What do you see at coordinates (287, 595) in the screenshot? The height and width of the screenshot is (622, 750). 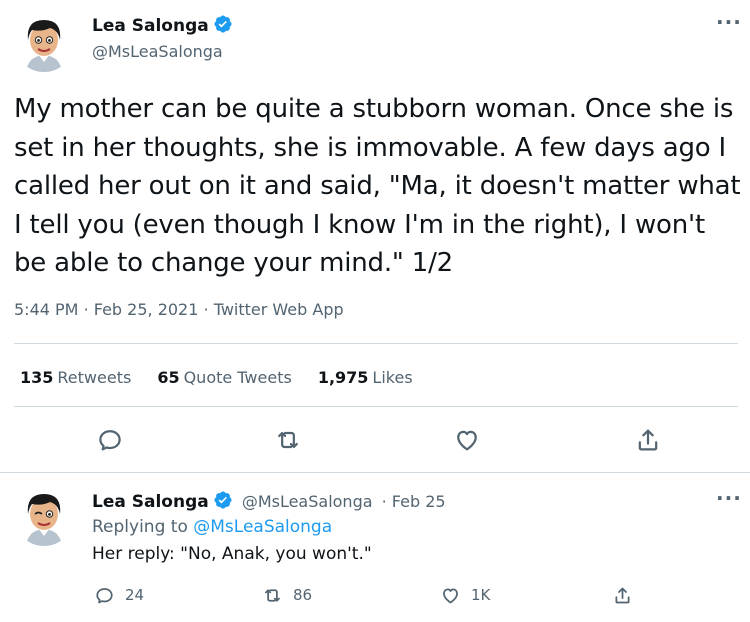 I see `reply-retweet-button: 86` at bounding box center [287, 595].